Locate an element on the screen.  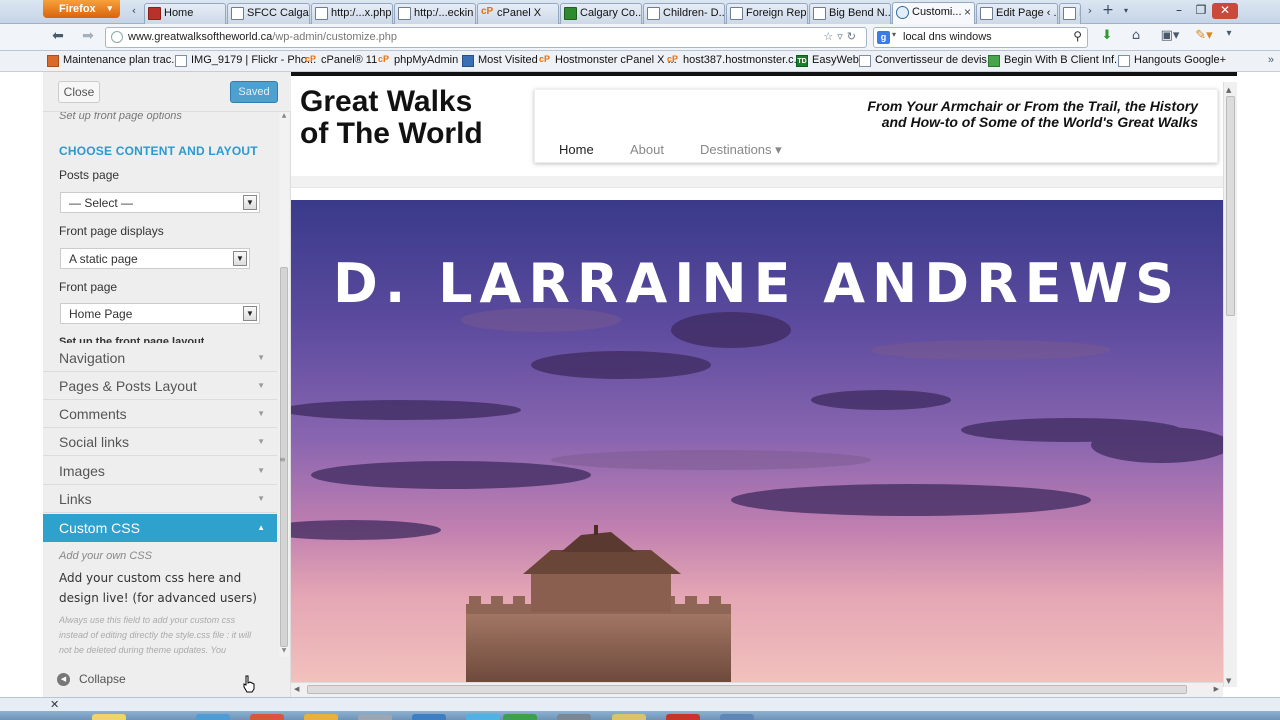
bookmark-item: cP cPanel® 11 is located at coordinates (341, 60).